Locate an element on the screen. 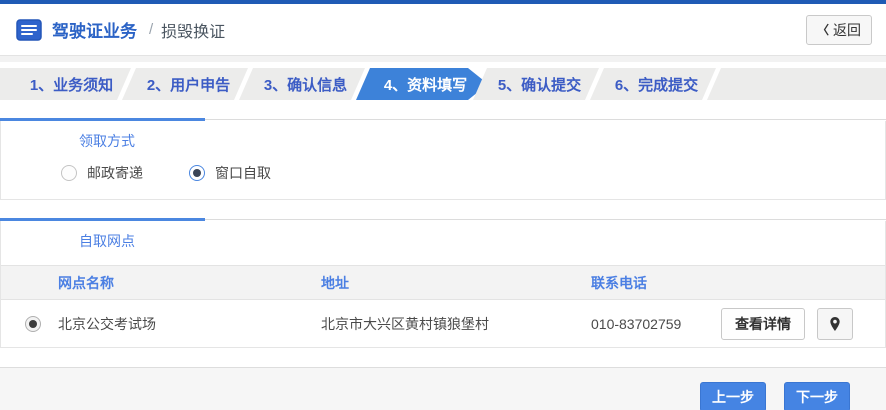  wizard-footer: 上一步 下一步 is located at coordinates (443, 388).